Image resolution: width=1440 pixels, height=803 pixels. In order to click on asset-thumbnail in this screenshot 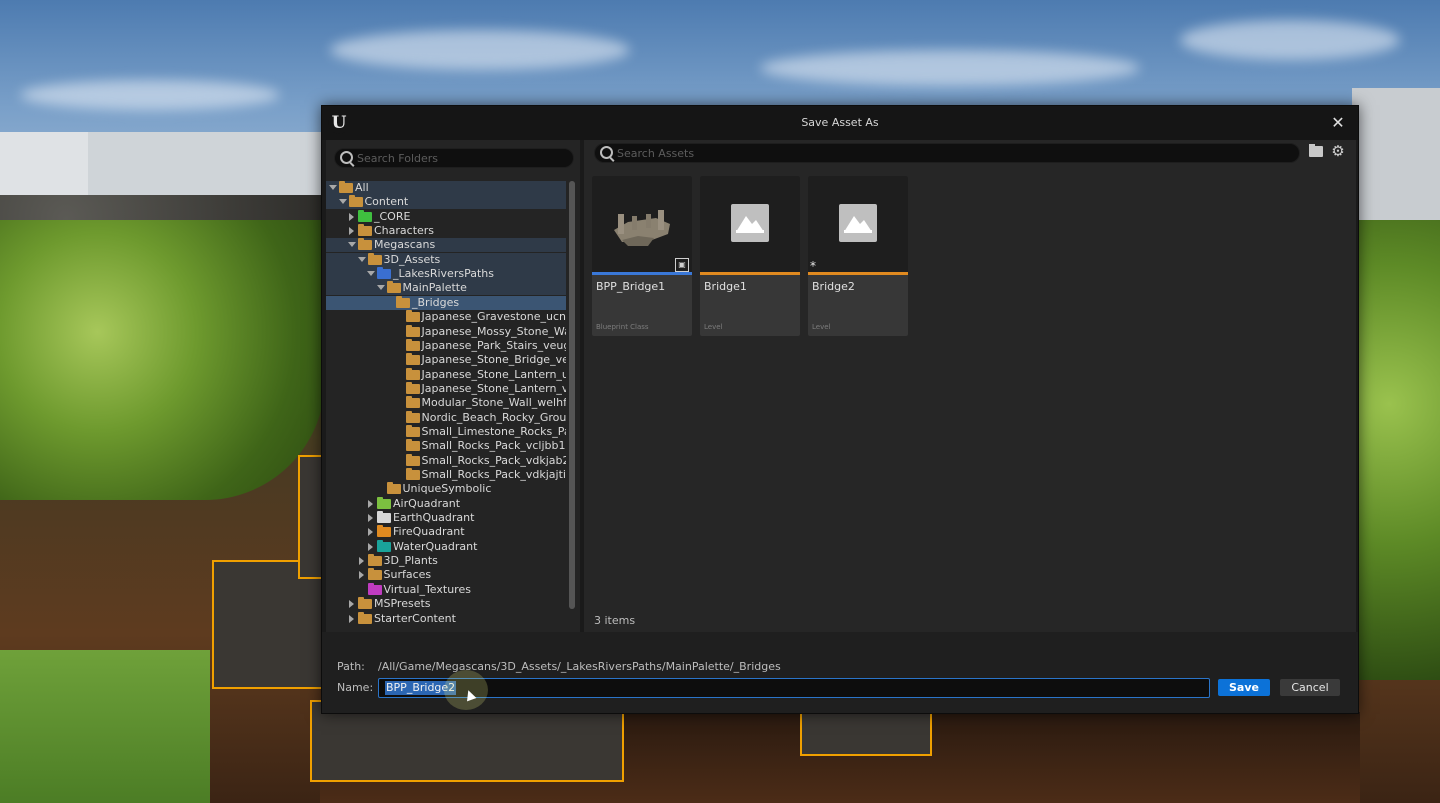, I will do `click(750, 224)`.